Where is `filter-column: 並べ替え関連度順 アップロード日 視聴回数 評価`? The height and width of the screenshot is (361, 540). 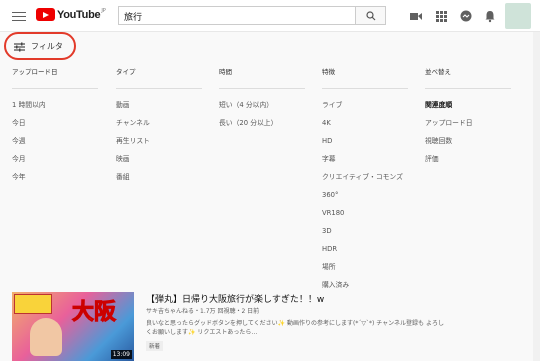 filter-column: 並べ替え関連度順 アップロード日 視聴回数 評価 is located at coordinates (468, 119).